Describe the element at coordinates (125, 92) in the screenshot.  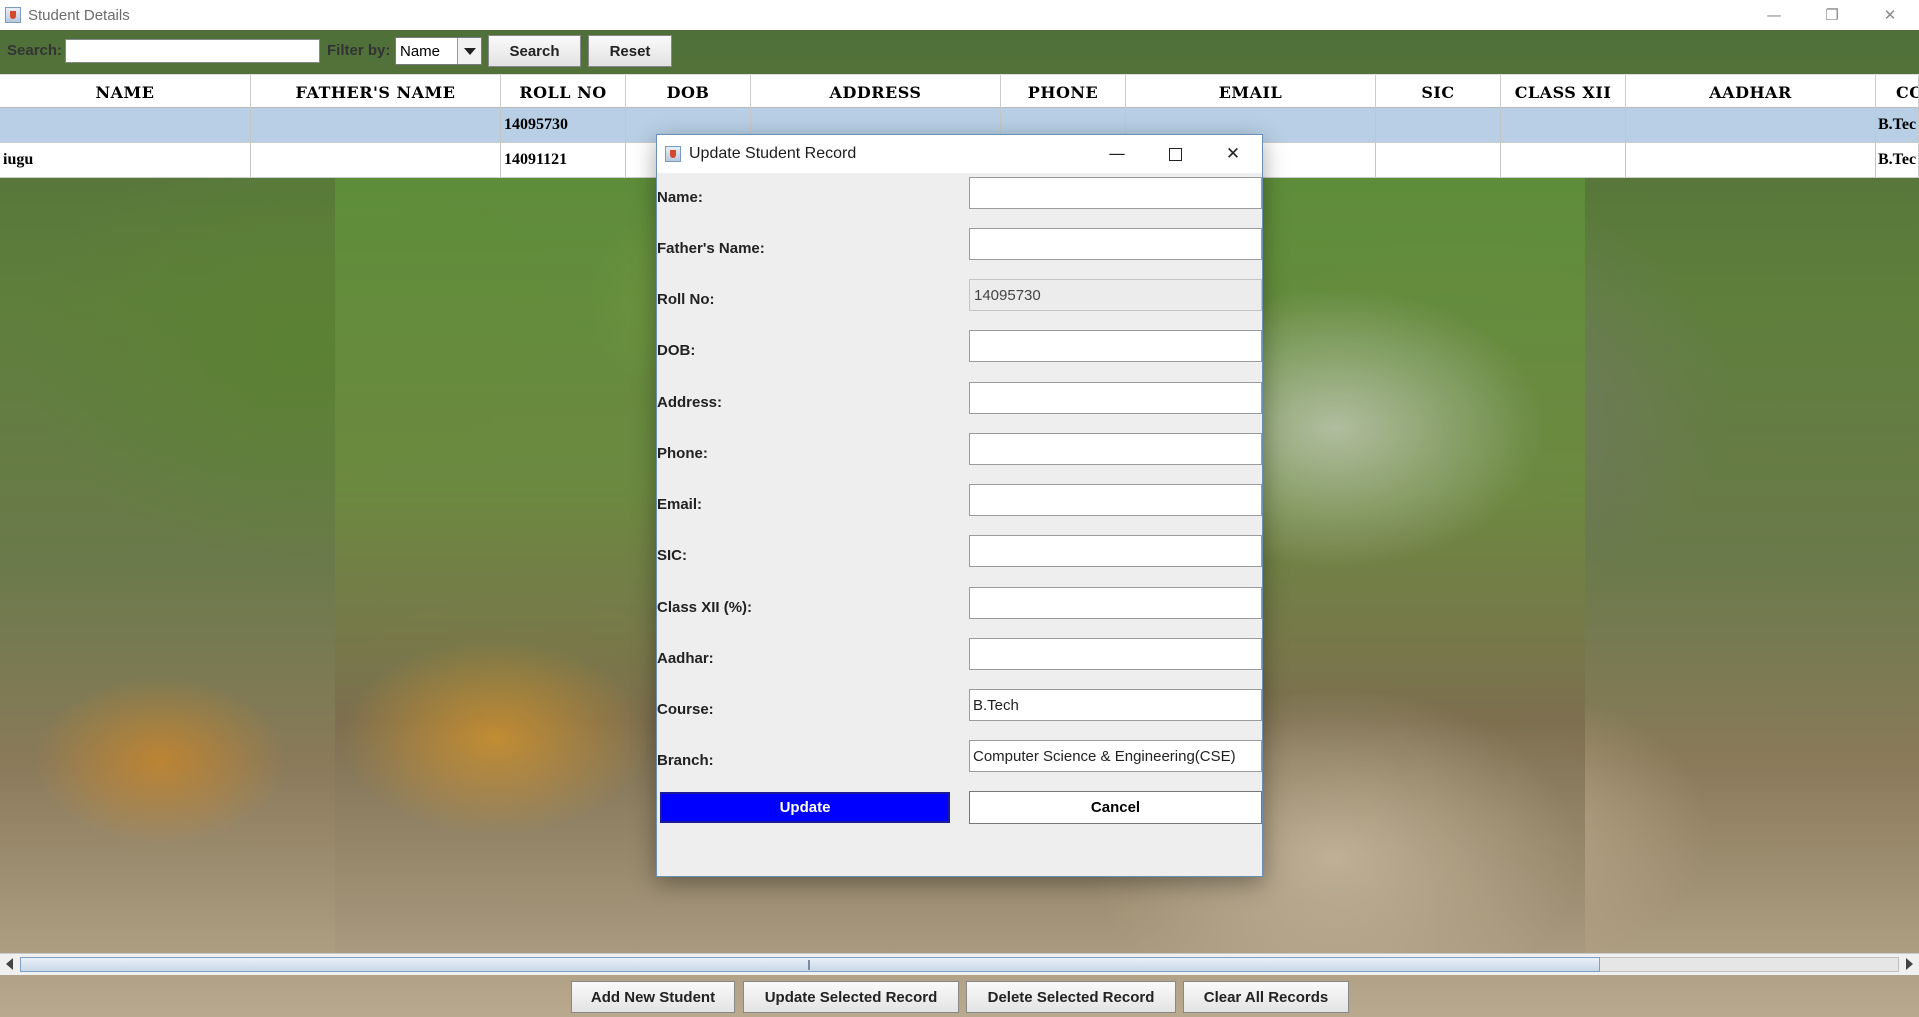
I see `column-header: NAME` at that location.